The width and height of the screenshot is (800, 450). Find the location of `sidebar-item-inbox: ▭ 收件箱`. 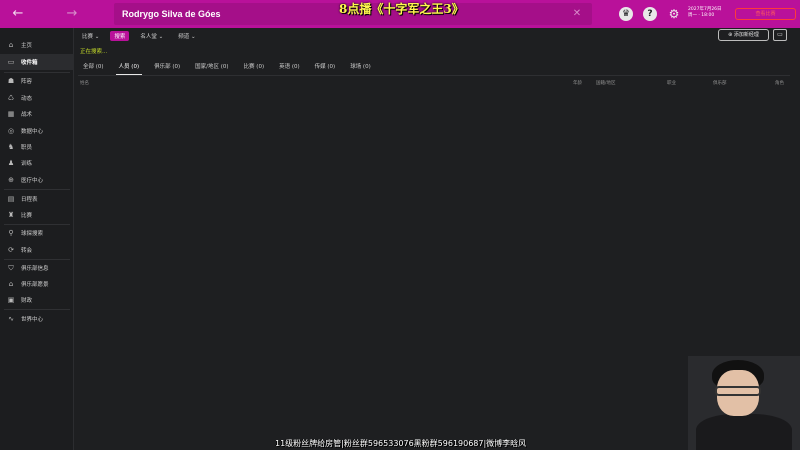

sidebar-item-inbox: ▭ 收件箱 is located at coordinates (37, 62).